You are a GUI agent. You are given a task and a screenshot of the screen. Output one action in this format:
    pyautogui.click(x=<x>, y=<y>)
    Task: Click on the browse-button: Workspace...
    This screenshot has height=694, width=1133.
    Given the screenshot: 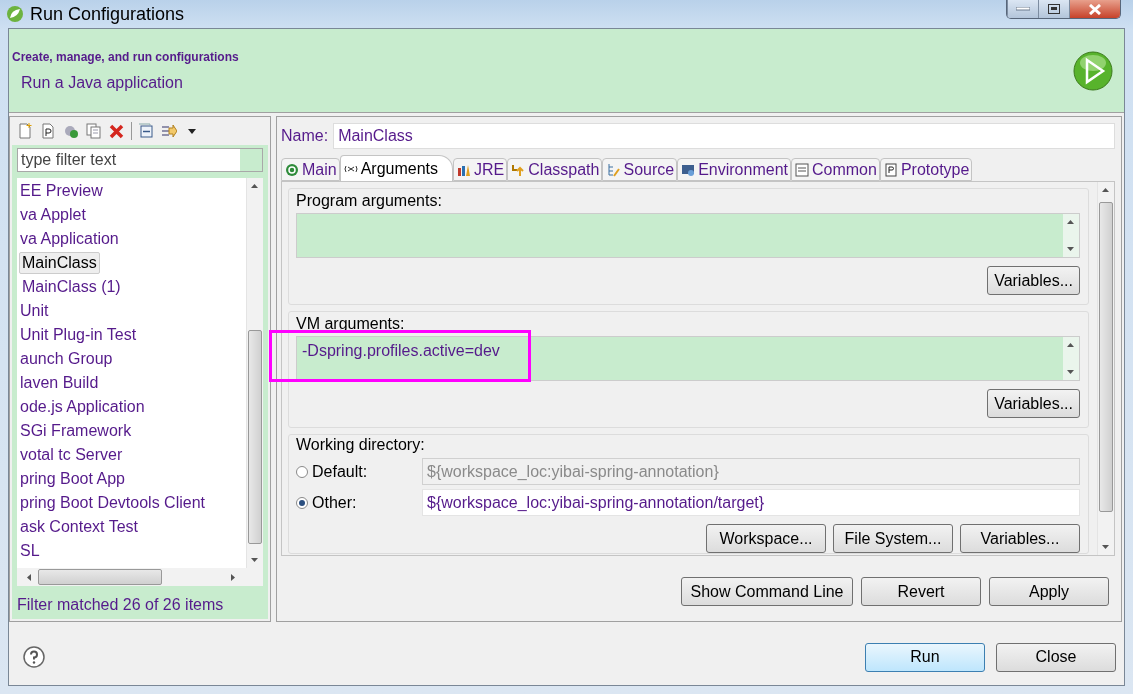 What is the action you would take?
    pyautogui.click(x=766, y=538)
    